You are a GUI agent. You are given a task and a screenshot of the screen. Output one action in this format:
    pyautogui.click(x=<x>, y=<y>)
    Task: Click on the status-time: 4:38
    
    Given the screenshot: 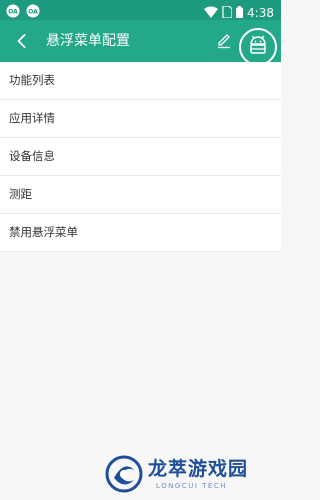 What is the action you would take?
    pyautogui.click(x=260, y=12)
    